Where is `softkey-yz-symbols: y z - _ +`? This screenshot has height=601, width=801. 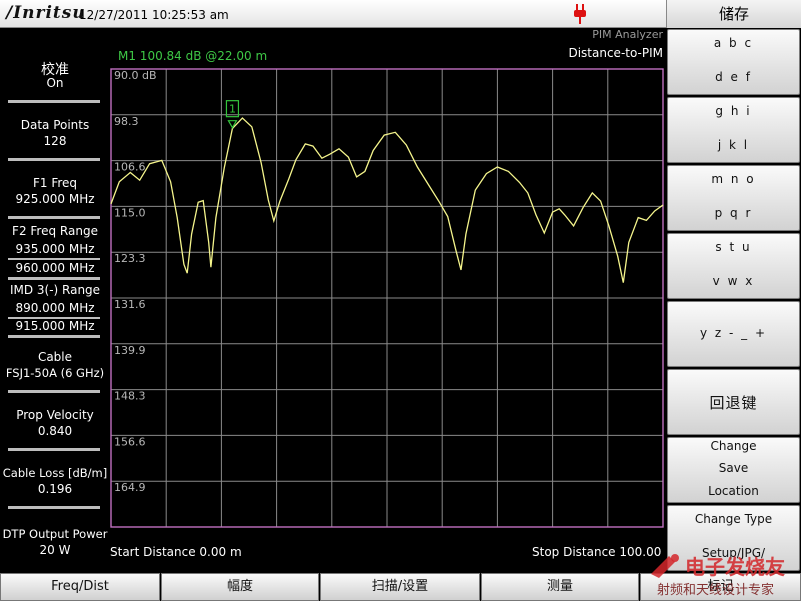 softkey-yz-symbols: y z - _ + is located at coordinates (733, 334).